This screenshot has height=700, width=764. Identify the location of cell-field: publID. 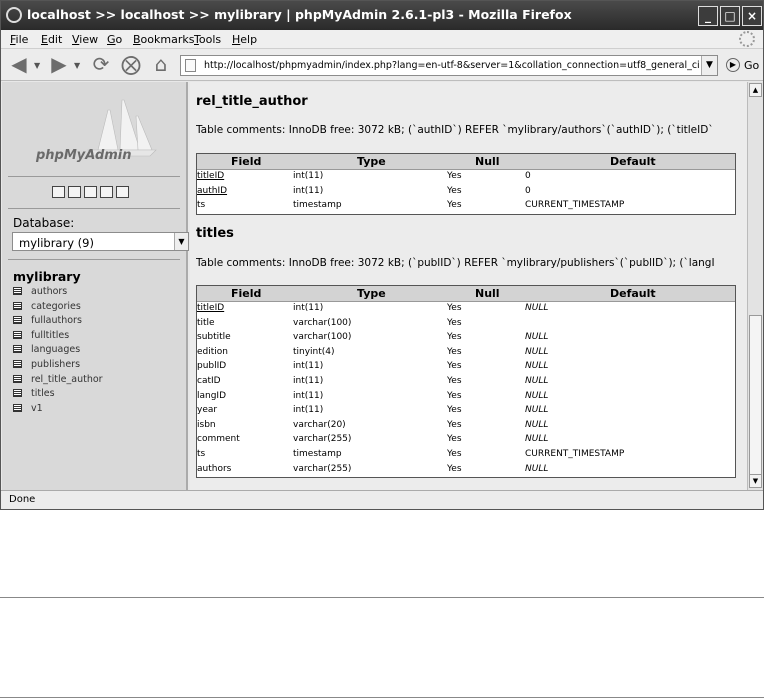
(212, 366).